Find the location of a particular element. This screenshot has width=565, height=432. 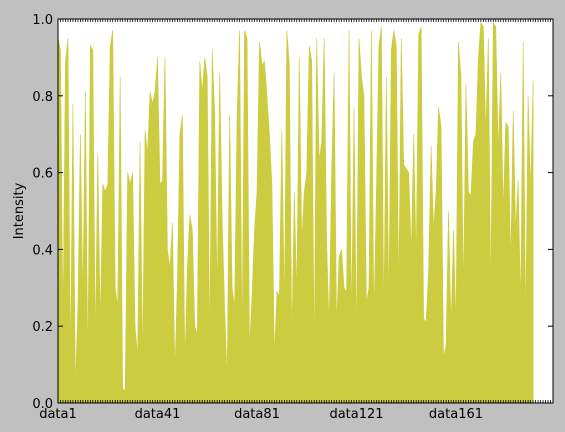

y-axis-label: Intensity is located at coordinates (19, 210).